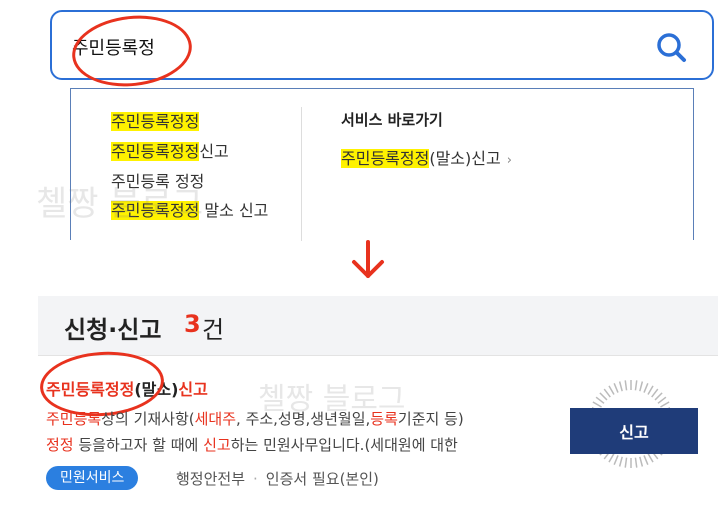 Image resolution: width=727 pixels, height=518 pixels. Describe the element at coordinates (378, 326) in the screenshot. I see `results-header: 신청·신고 3 건` at that location.